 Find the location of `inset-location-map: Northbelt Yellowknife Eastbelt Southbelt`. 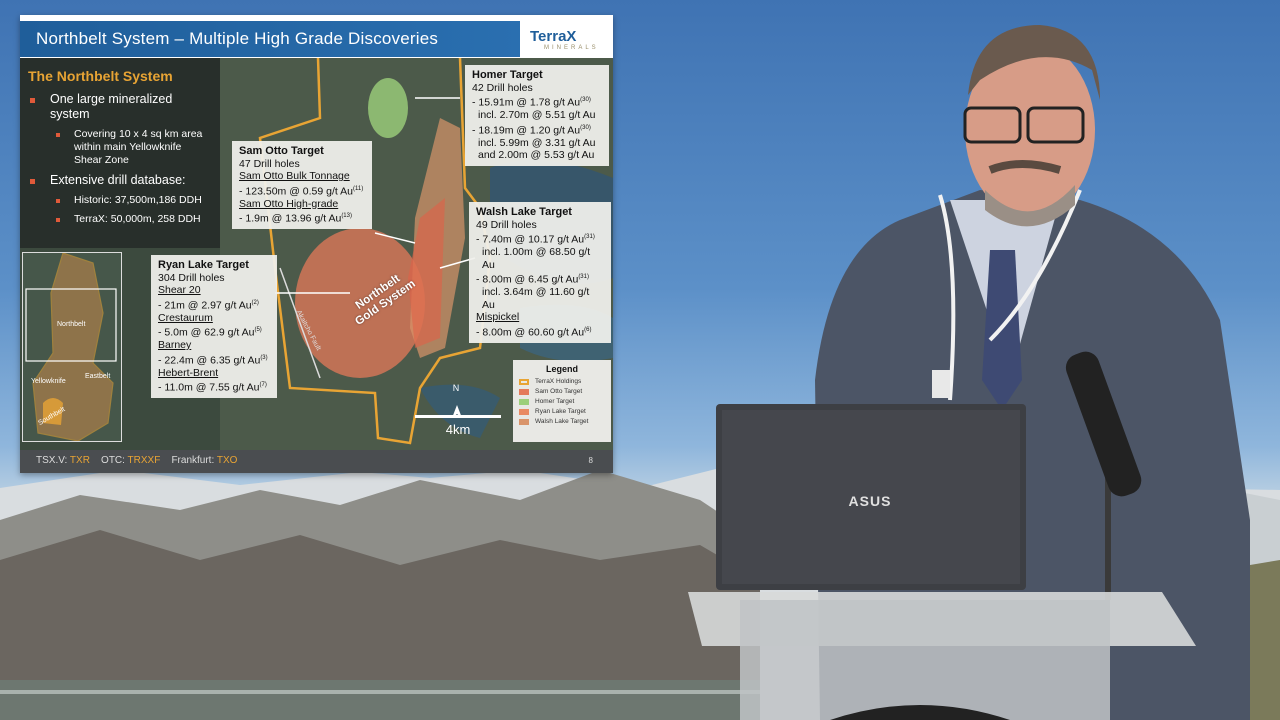

inset-location-map: Northbelt Yellowknife Eastbelt Southbelt is located at coordinates (72, 347).